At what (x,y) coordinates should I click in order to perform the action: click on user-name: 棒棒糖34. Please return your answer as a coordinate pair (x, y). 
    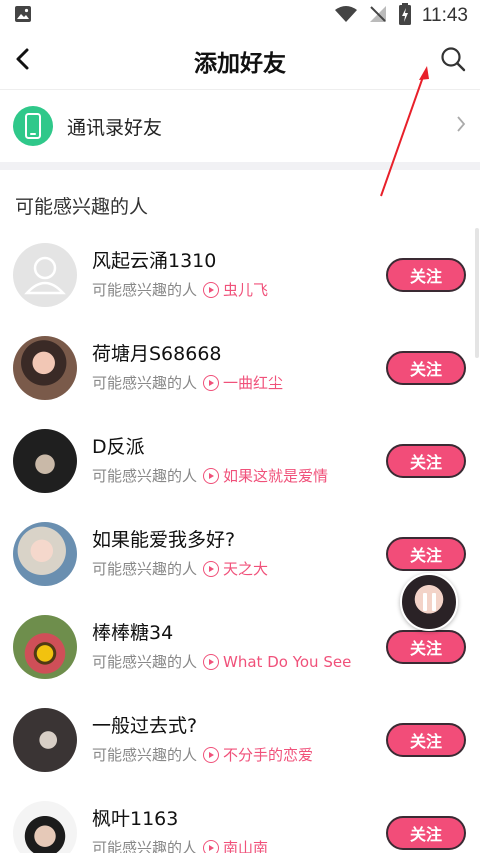
    Looking at the image, I should click on (133, 633).